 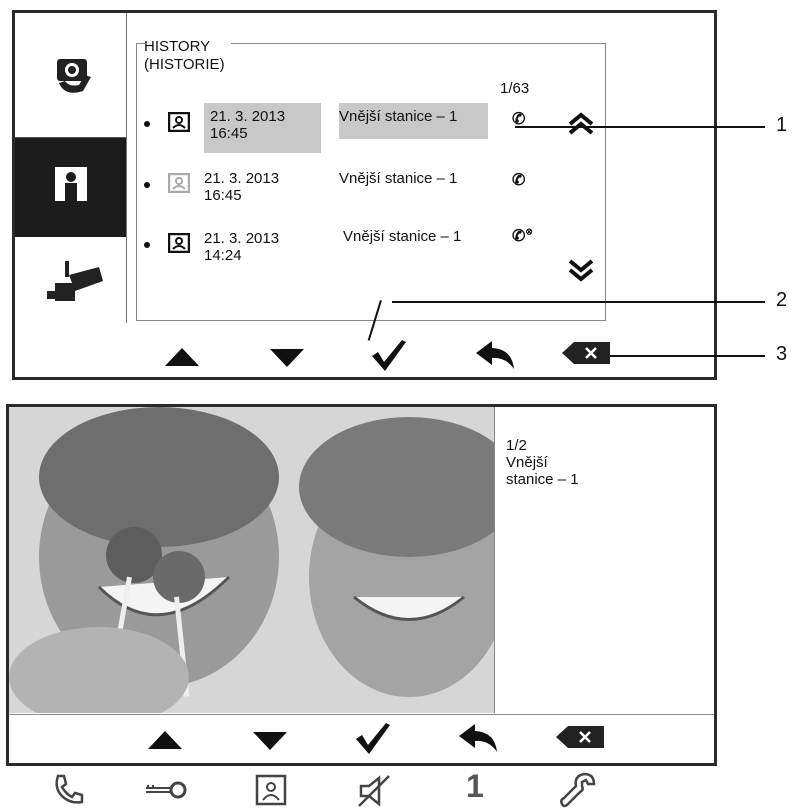 I want to click on history-row: 21. 3. 2013 14:24 Vnější stanice – 1 ✆⊗, so click(x=372, y=251).